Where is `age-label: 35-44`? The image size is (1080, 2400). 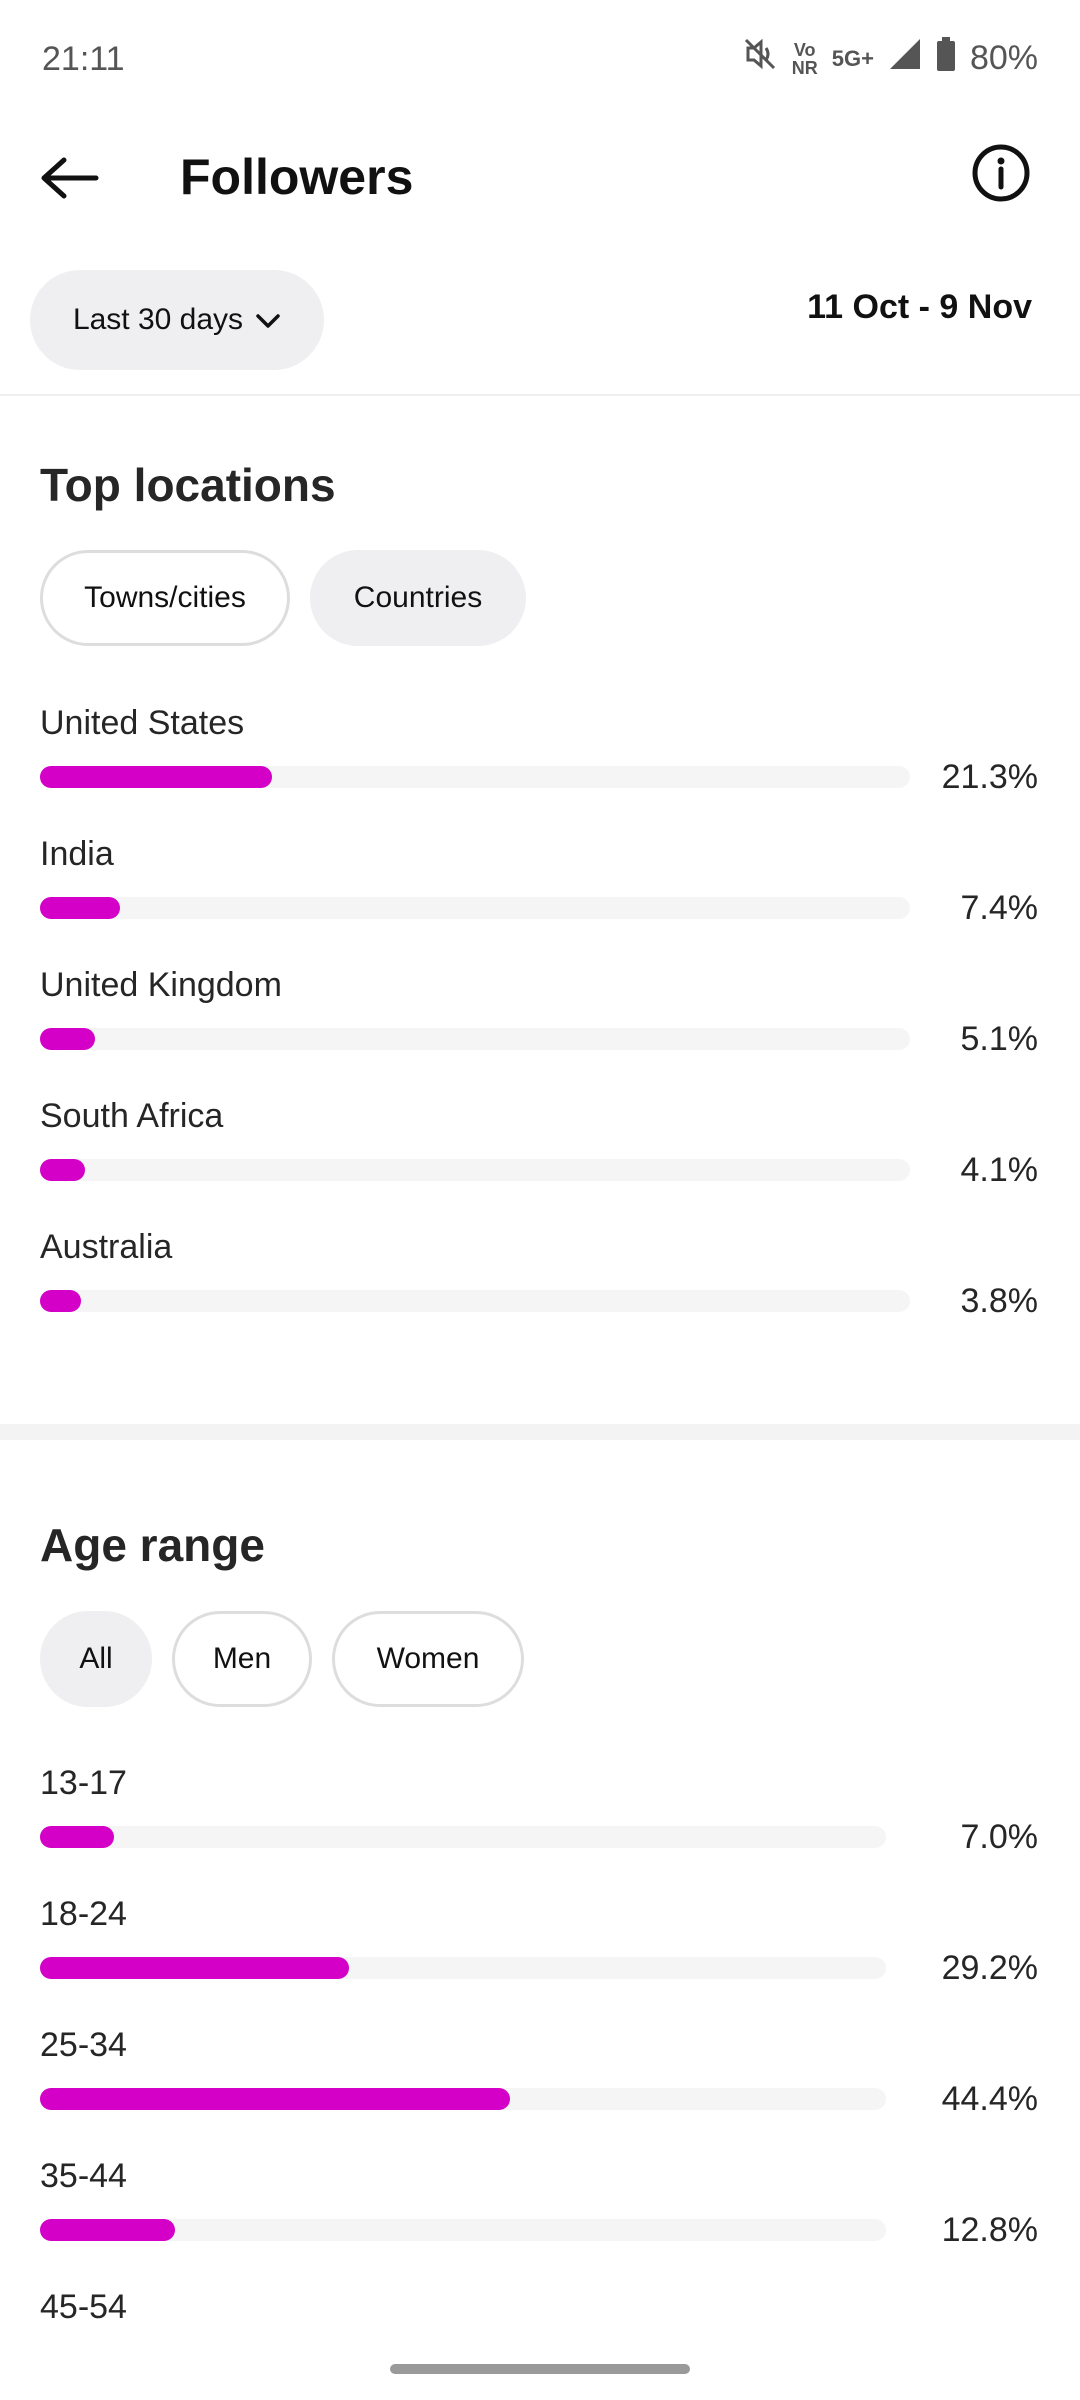 age-label: 35-44 is located at coordinates (83, 2176).